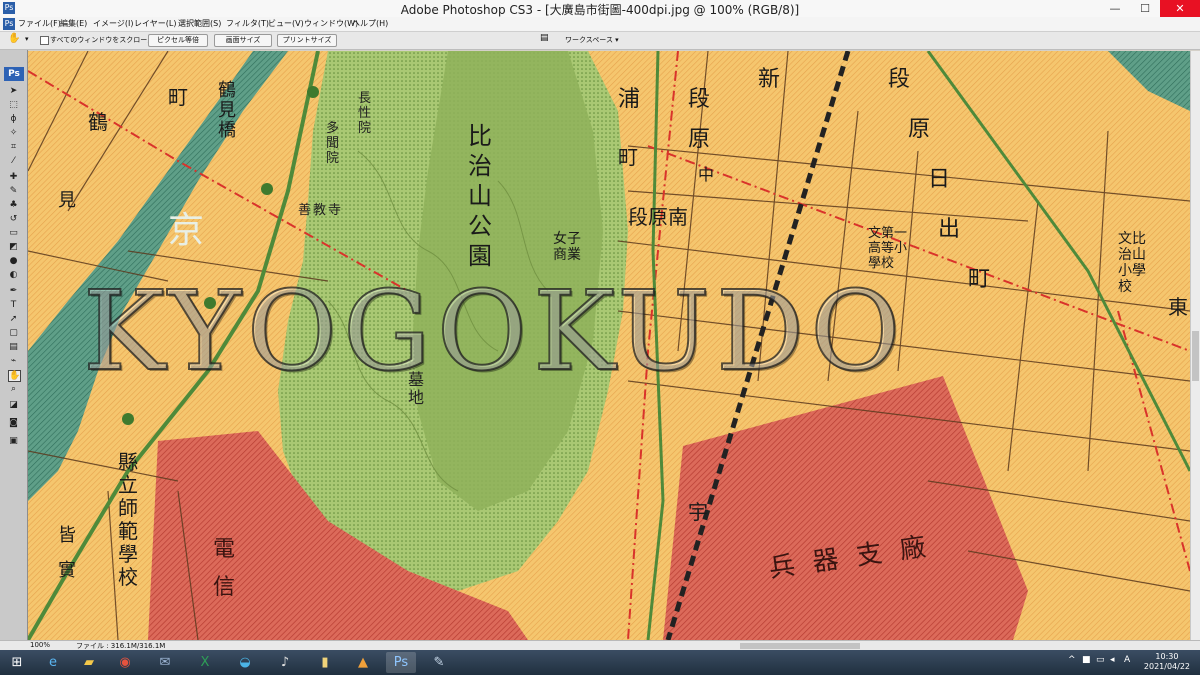 The image size is (1200, 675). I want to click on menu-select: 選択範囲(S), so click(199, 23).